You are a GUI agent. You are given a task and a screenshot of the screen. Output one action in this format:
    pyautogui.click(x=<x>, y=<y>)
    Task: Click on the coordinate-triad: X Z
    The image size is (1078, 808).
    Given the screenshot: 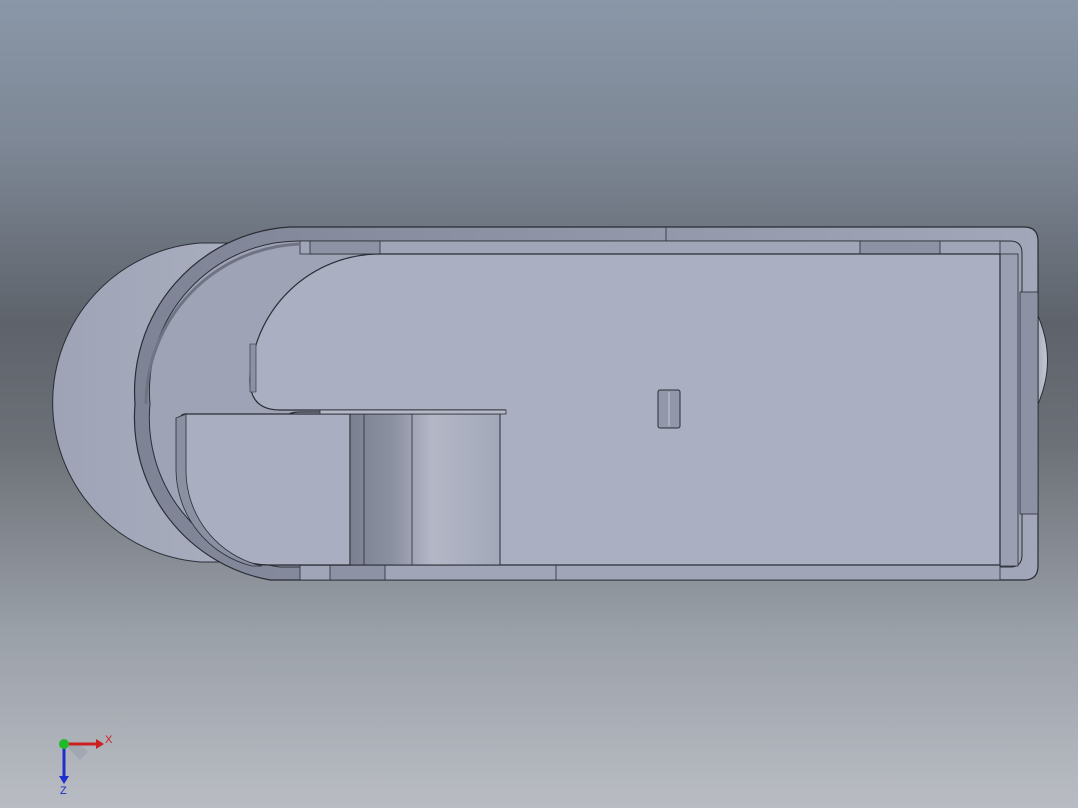 What is the action you would take?
    pyautogui.click(x=86, y=765)
    